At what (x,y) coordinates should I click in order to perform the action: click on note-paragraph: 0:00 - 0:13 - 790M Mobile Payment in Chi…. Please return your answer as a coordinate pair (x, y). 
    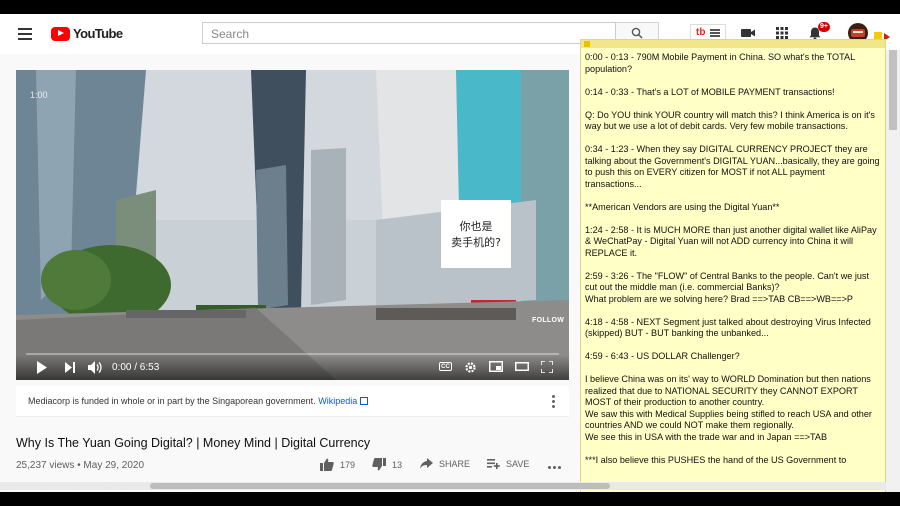
    Looking at the image, I should click on (720, 63).